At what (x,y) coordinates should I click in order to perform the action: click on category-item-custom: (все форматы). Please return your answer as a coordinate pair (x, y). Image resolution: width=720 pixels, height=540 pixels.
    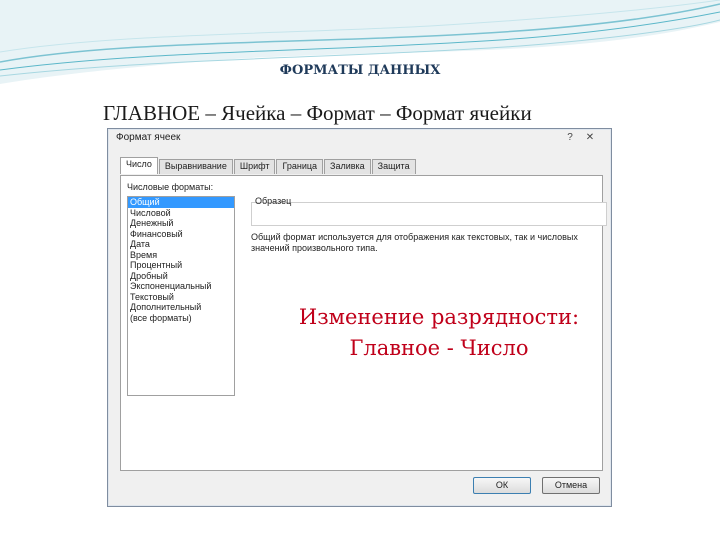
    Looking at the image, I should click on (181, 318).